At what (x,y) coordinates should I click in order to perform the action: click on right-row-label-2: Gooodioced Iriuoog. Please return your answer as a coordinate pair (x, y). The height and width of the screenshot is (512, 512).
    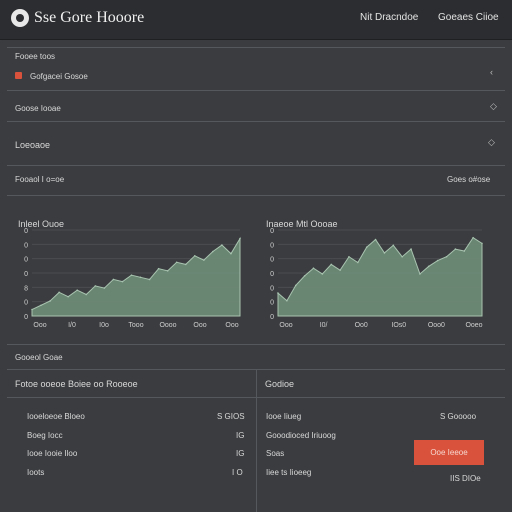
    Looking at the image, I should click on (301, 435).